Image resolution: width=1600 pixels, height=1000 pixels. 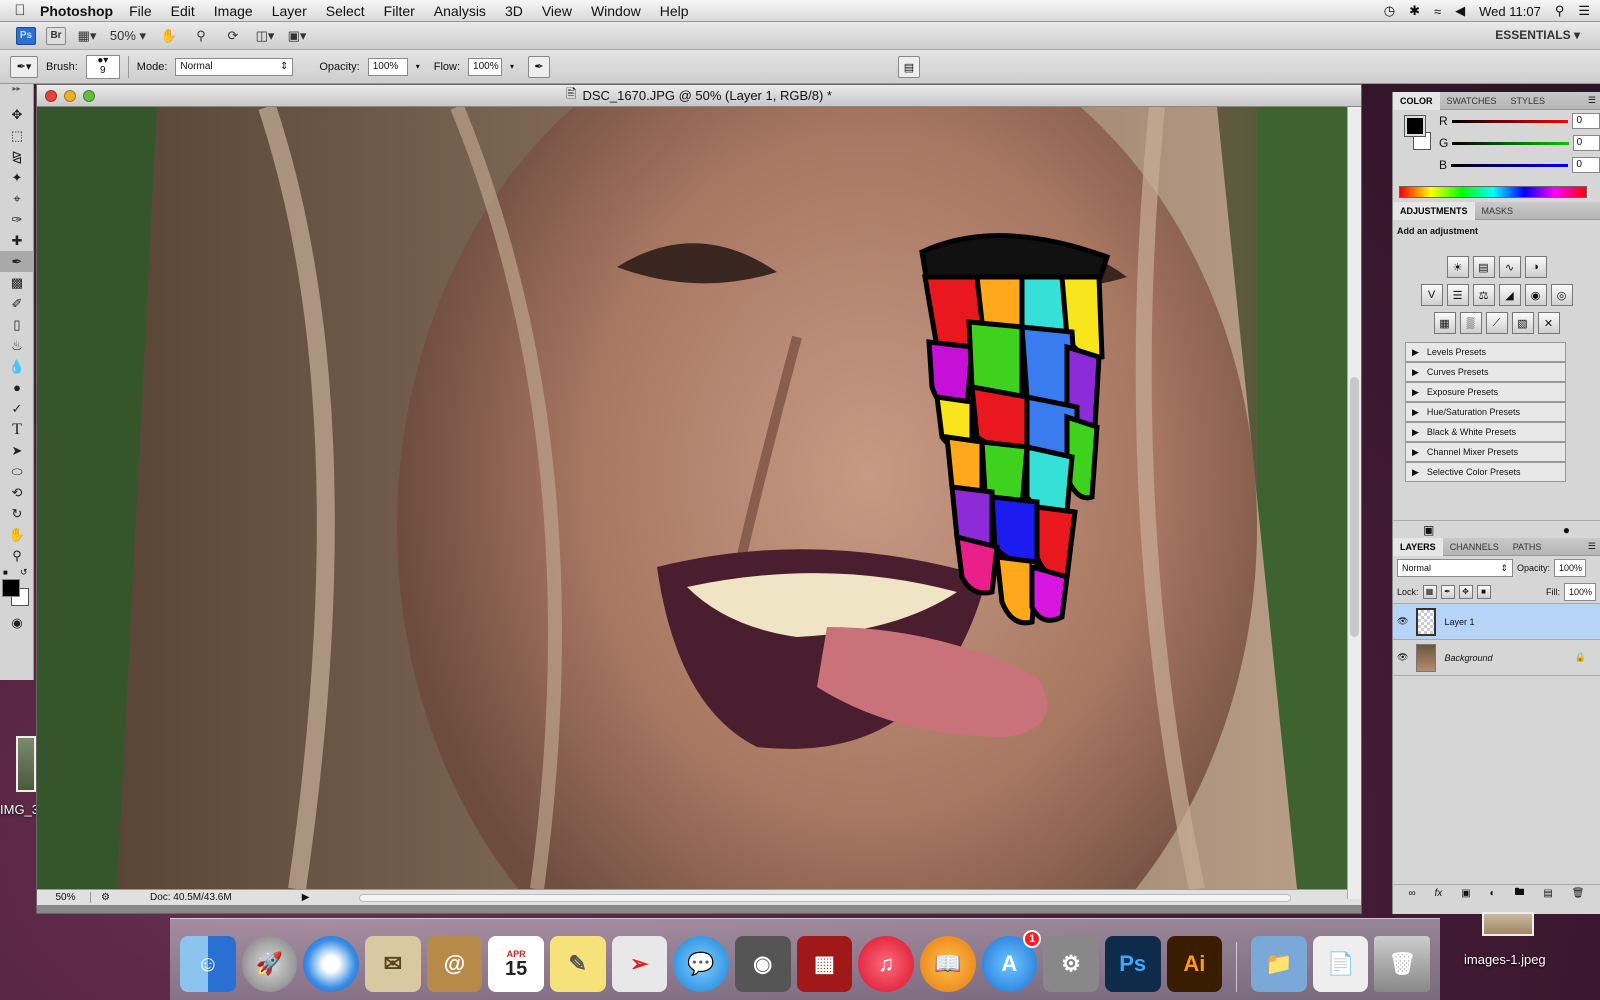 What do you see at coordinates (1465, 591) in the screenshot?
I see `lock-position-icon: ✥` at bounding box center [1465, 591].